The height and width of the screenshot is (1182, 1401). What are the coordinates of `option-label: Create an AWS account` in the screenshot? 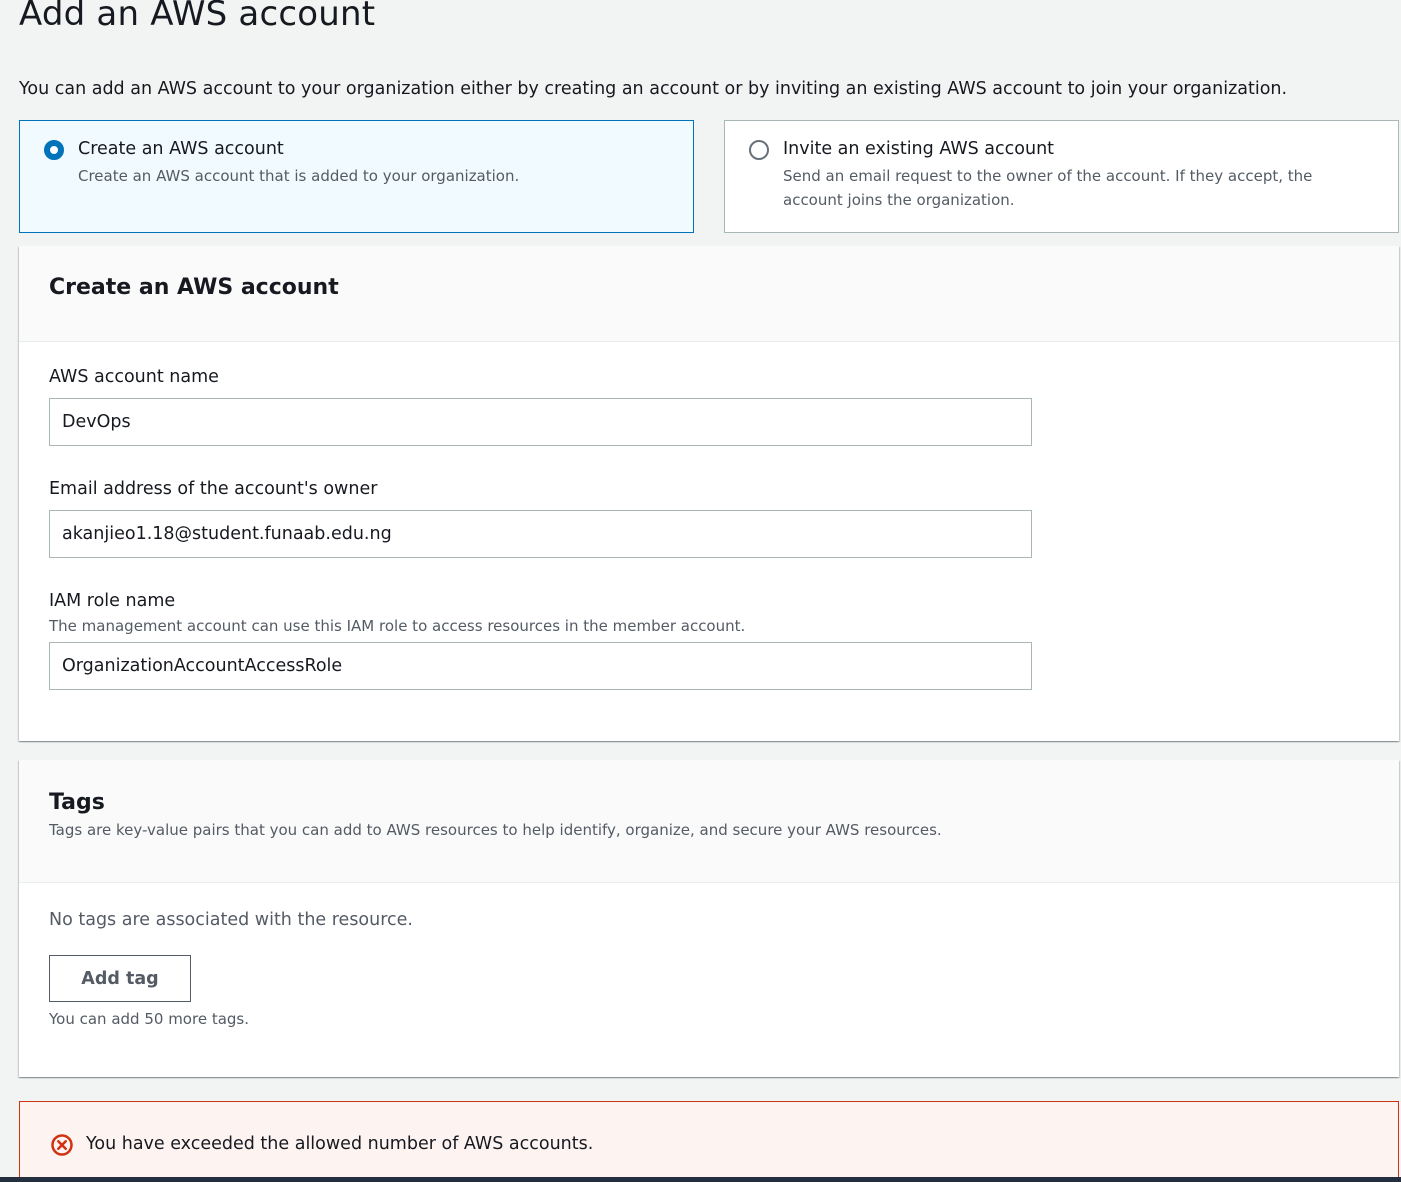 It's located at (181, 149).